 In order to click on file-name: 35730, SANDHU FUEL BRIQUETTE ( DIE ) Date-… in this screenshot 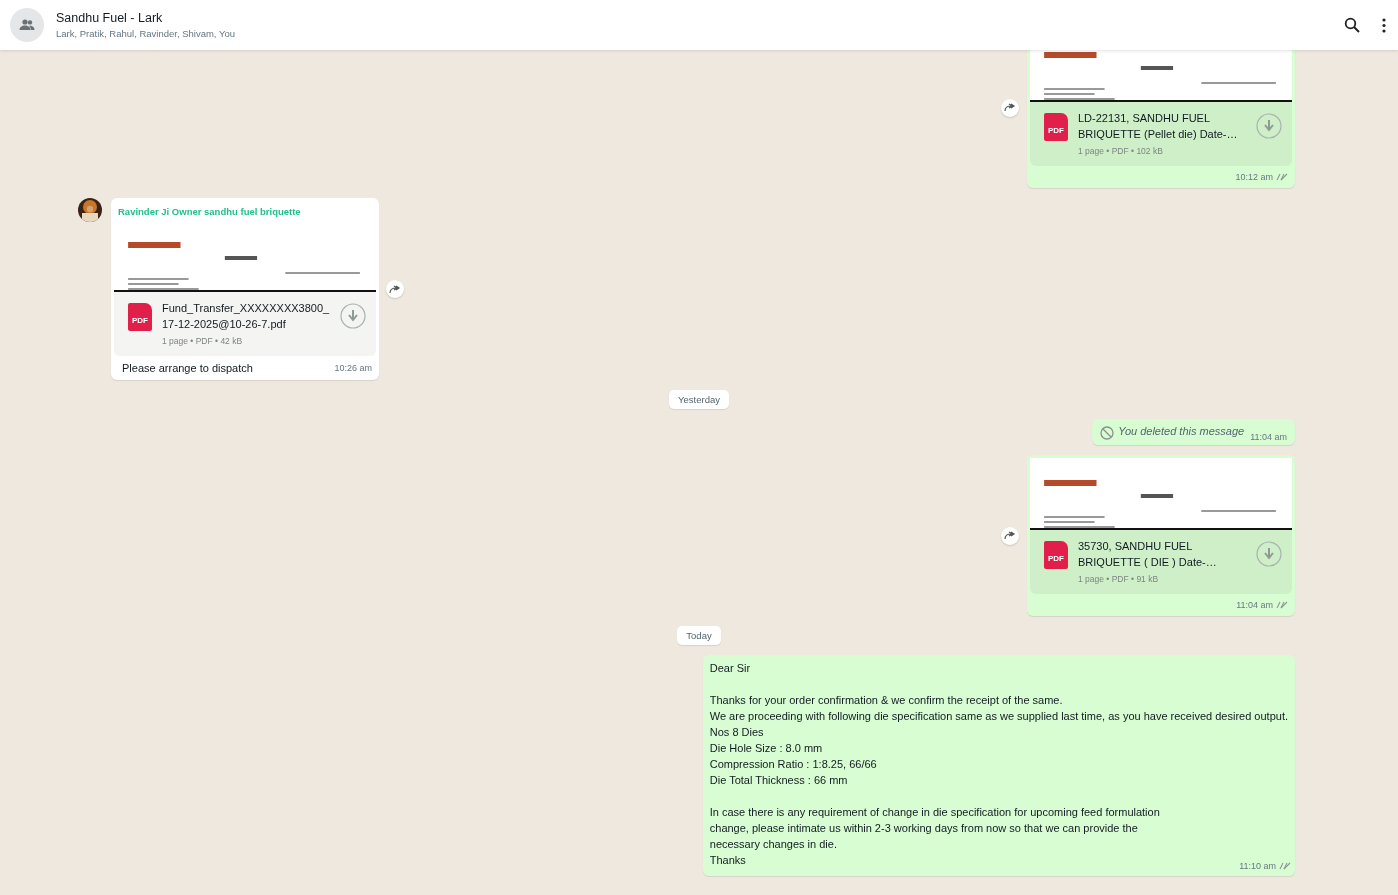, I will do `click(1148, 554)`.